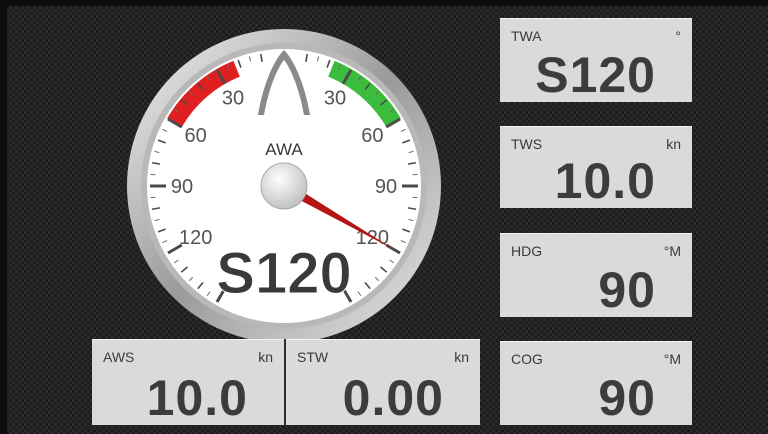  What do you see at coordinates (673, 144) in the screenshot?
I see `tws-unit: kn` at bounding box center [673, 144].